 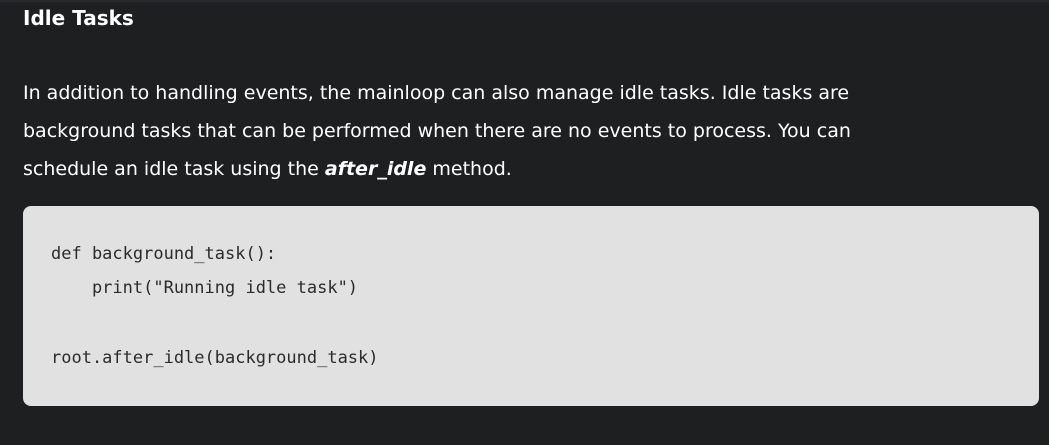 I want to click on section-heading: Idle Tasks, so click(x=78, y=18).